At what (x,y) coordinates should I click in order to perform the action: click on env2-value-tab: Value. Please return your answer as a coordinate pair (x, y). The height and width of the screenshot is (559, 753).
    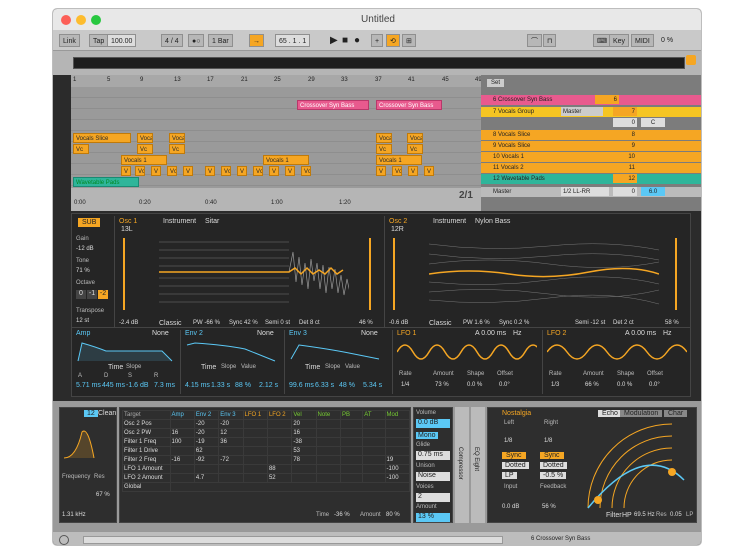
    Looking at the image, I should click on (248, 367).